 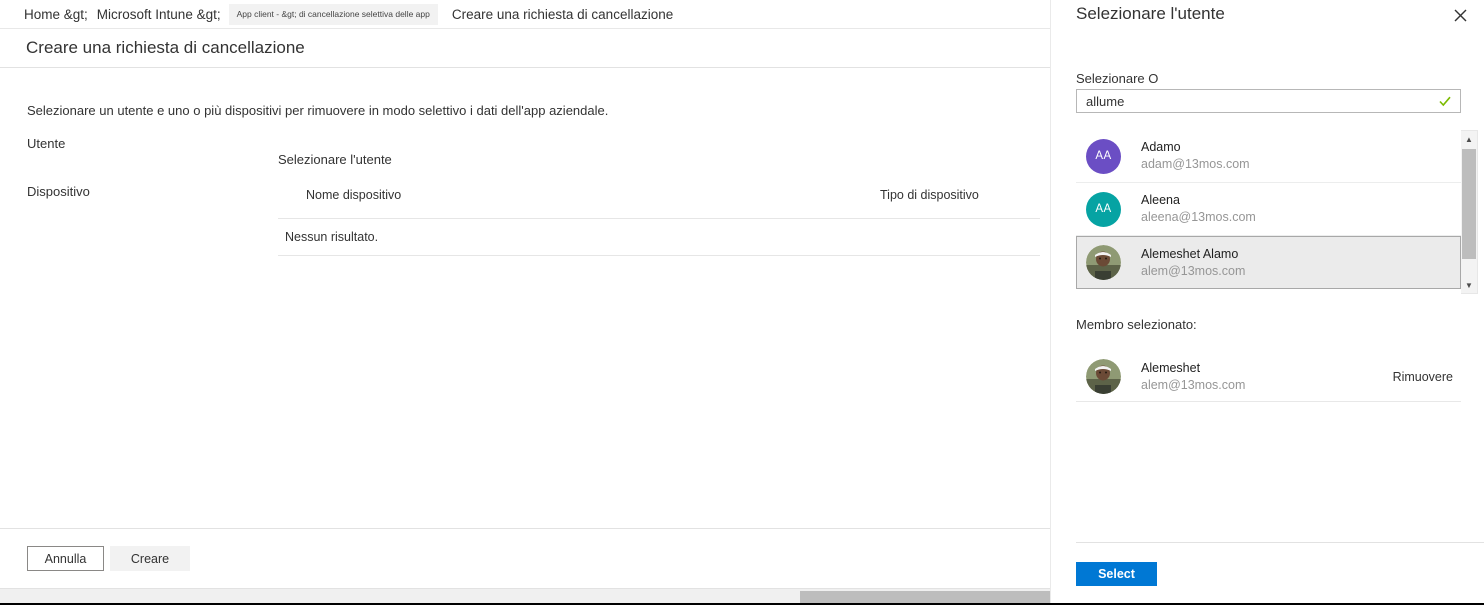 What do you see at coordinates (65, 558) in the screenshot?
I see `cancel-button: Annulla` at bounding box center [65, 558].